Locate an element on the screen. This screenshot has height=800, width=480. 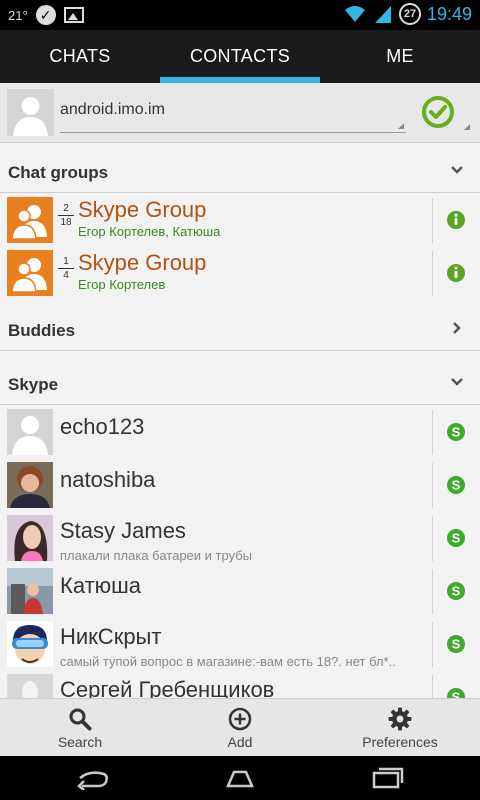
tab-contacts: CONTACTS is located at coordinates (240, 56).